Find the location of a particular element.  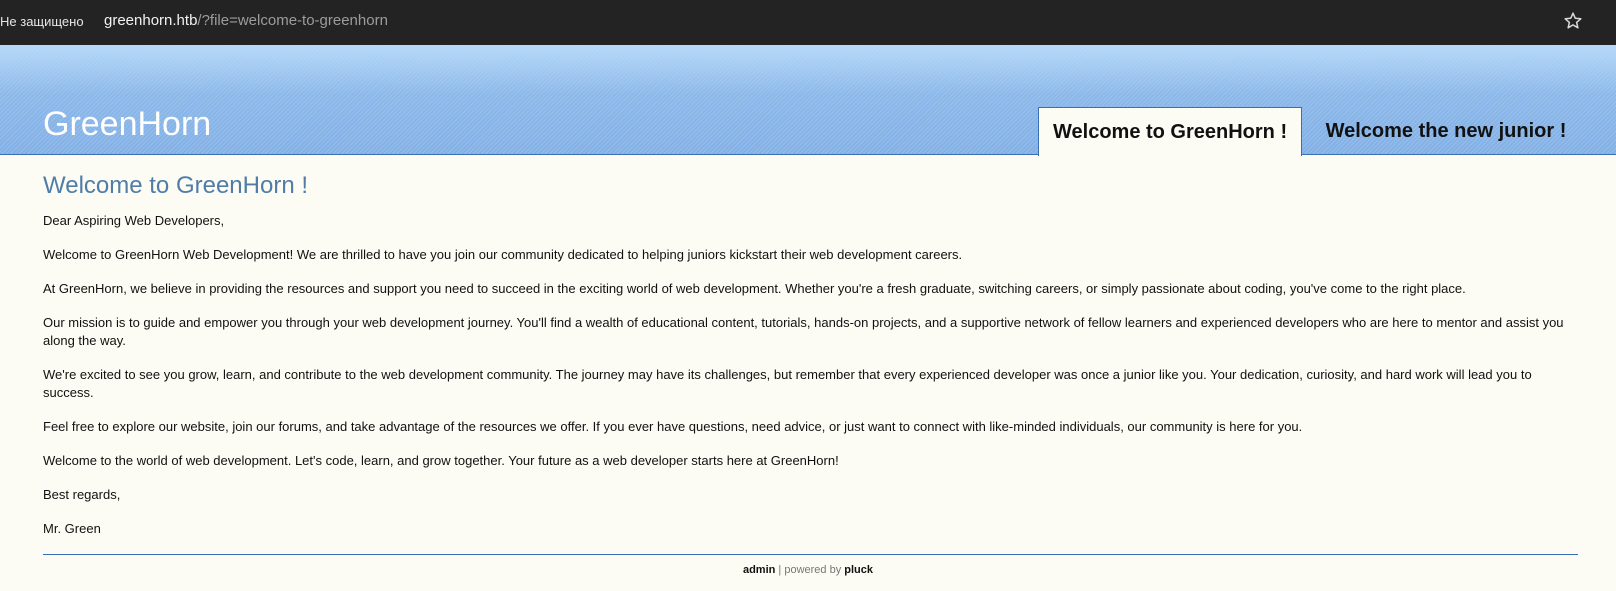

security-indicator: Не защищено is located at coordinates (42, 21).